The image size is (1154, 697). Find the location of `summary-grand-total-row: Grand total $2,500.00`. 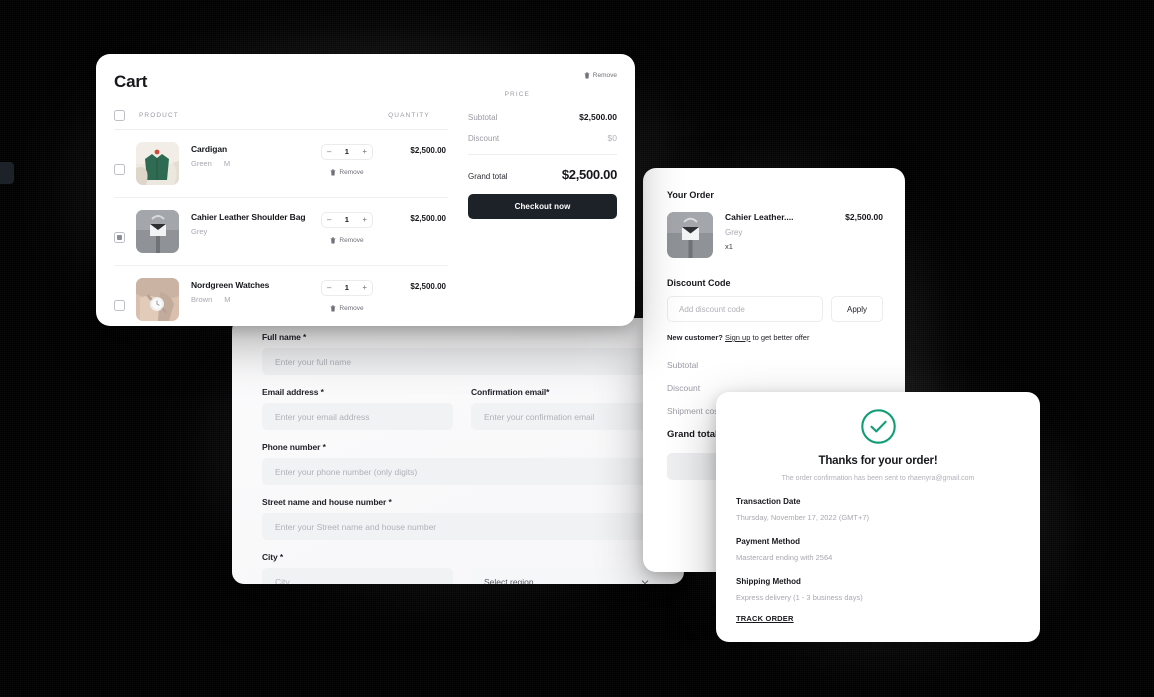

summary-grand-total-row: Grand total $2,500.00 is located at coordinates (542, 174).